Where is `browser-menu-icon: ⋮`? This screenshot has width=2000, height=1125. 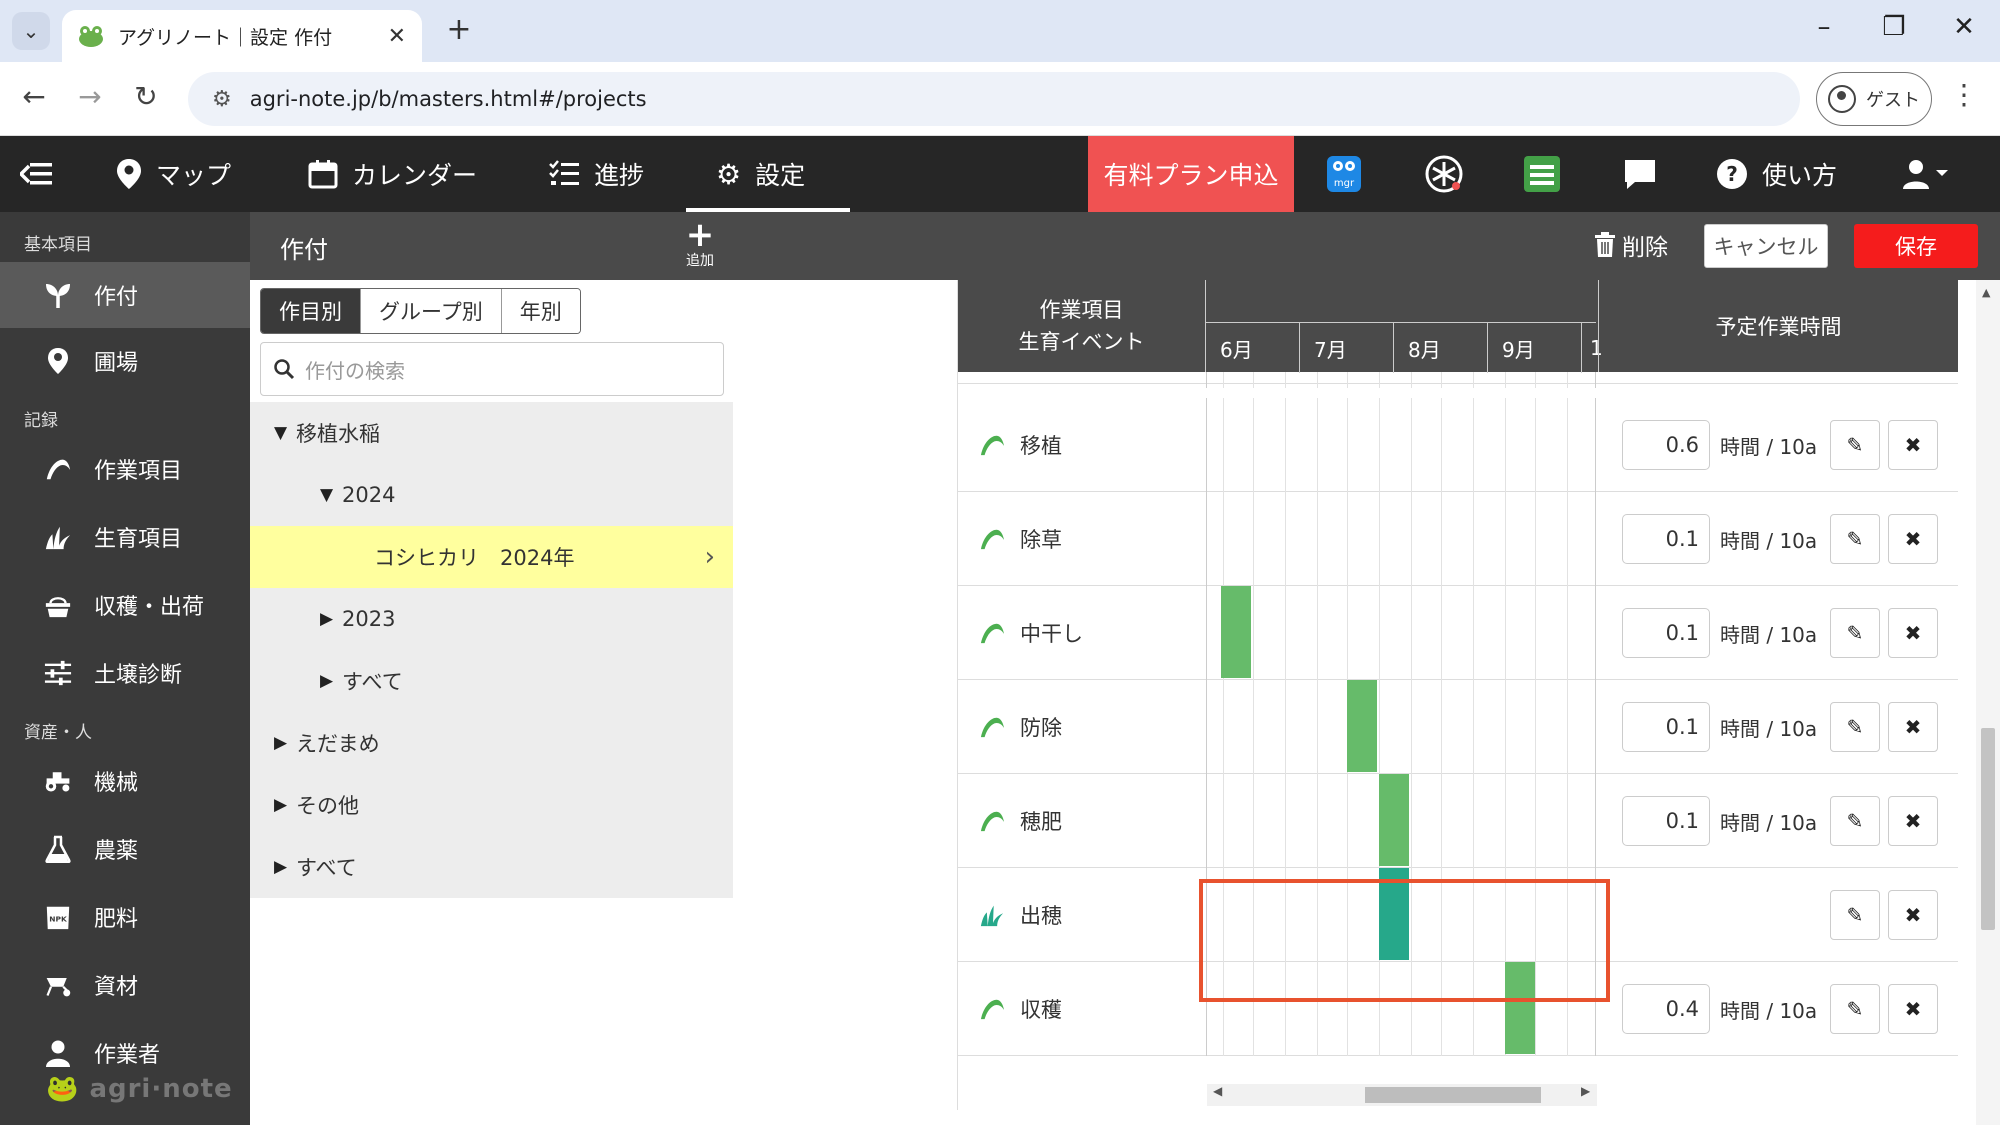 browser-menu-icon: ⋮ is located at coordinates (1964, 94).